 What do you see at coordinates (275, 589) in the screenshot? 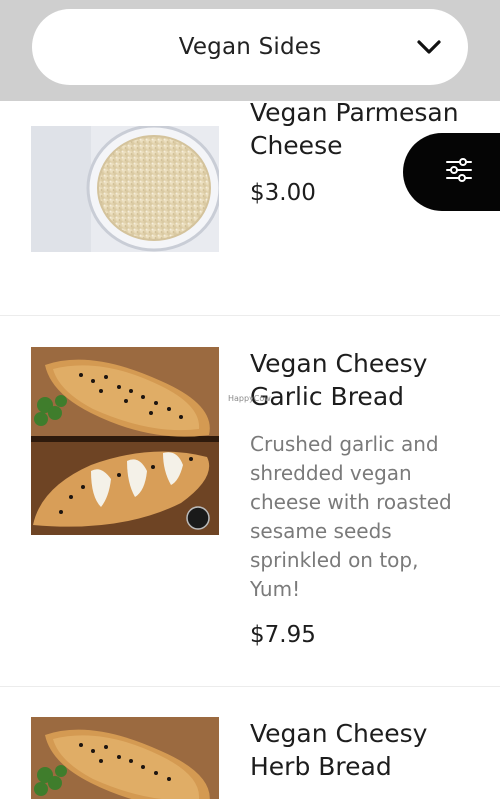
I see `item-description-line: Yum!` at bounding box center [275, 589].